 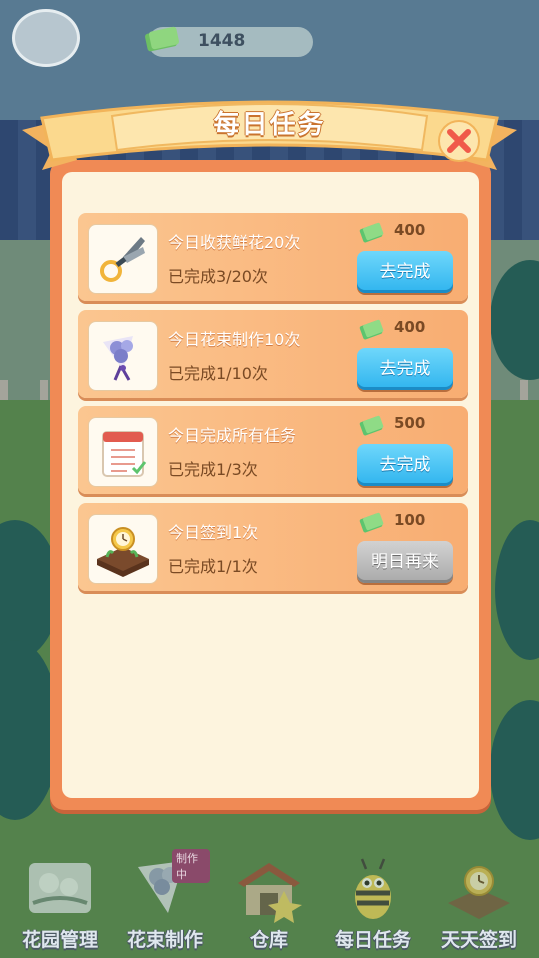 I want to click on task-title: 今日收获鲜花20次, so click(x=234, y=242).